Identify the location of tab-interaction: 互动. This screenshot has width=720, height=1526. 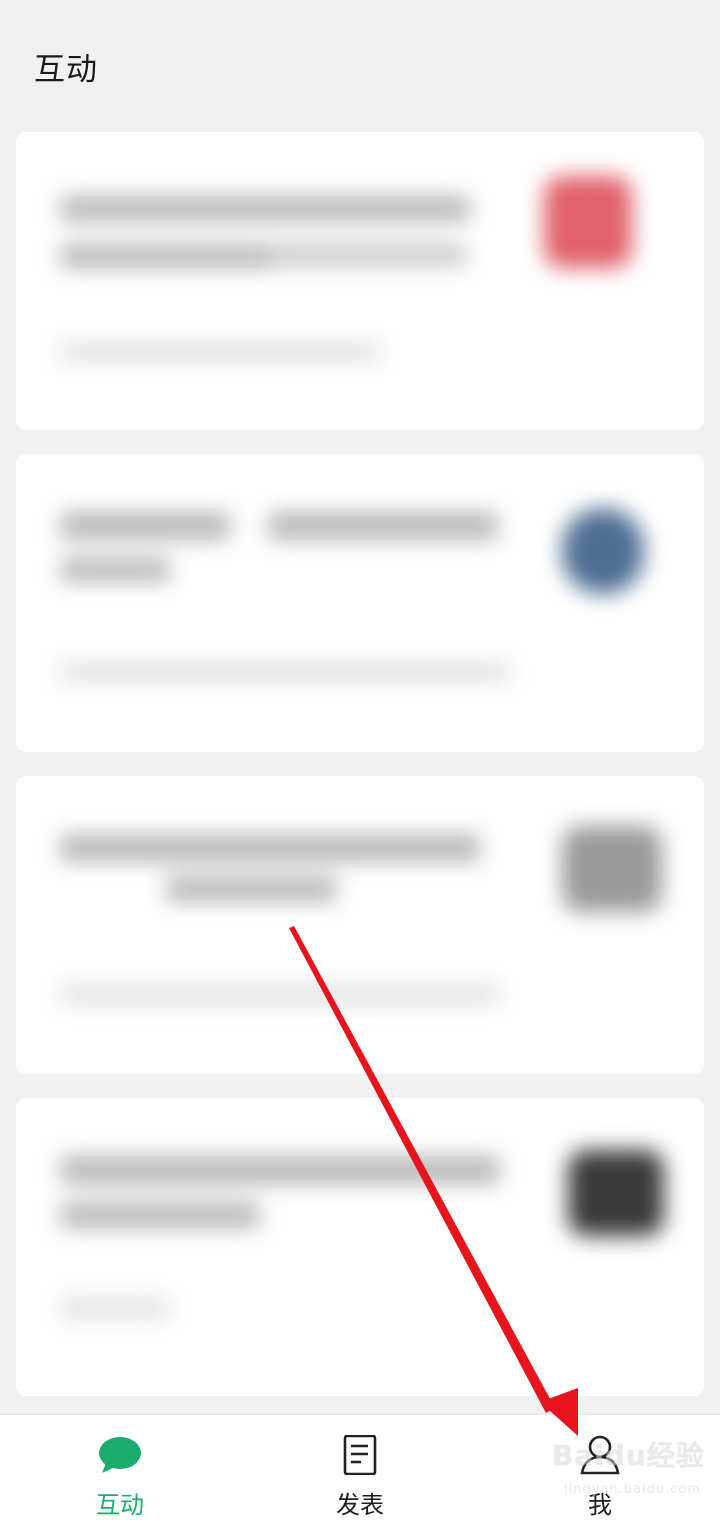
(120, 1470).